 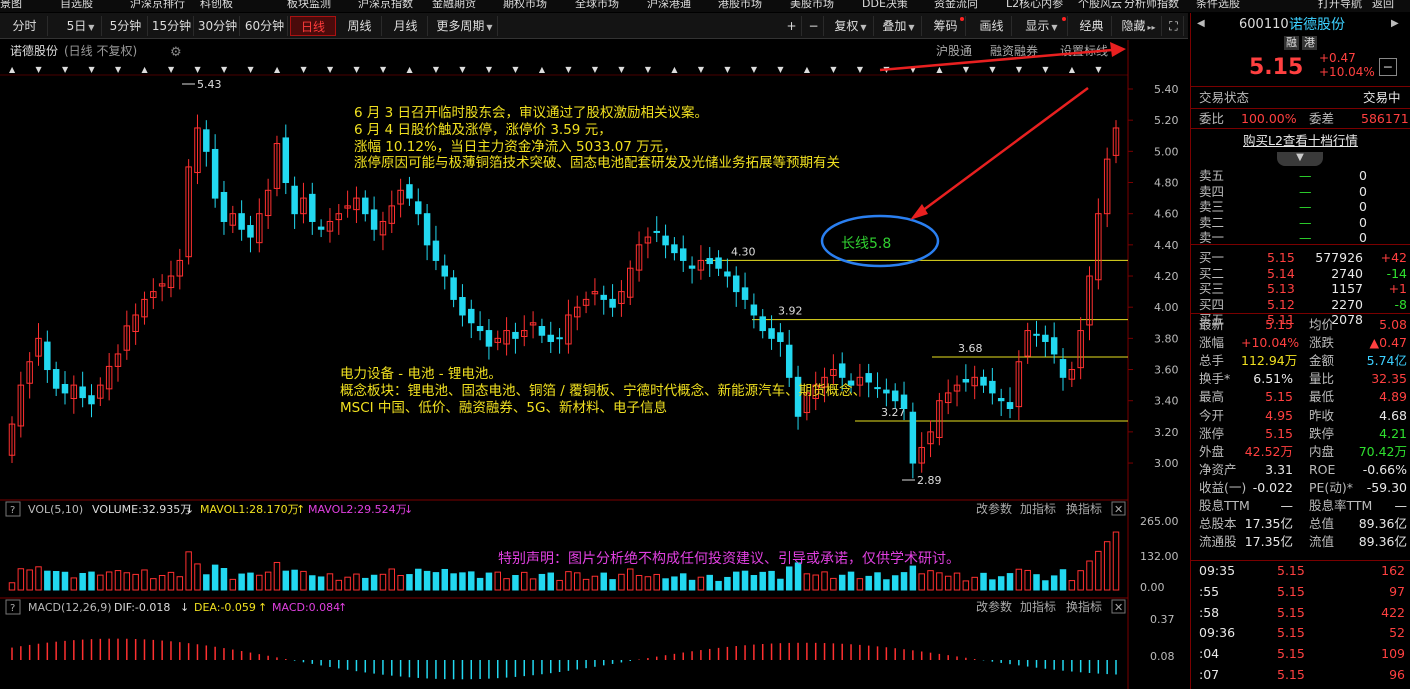 What do you see at coordinates (992, 26) in the screenshot?
I see `draw-line-button: 画线` at bounding box center [992, 26].